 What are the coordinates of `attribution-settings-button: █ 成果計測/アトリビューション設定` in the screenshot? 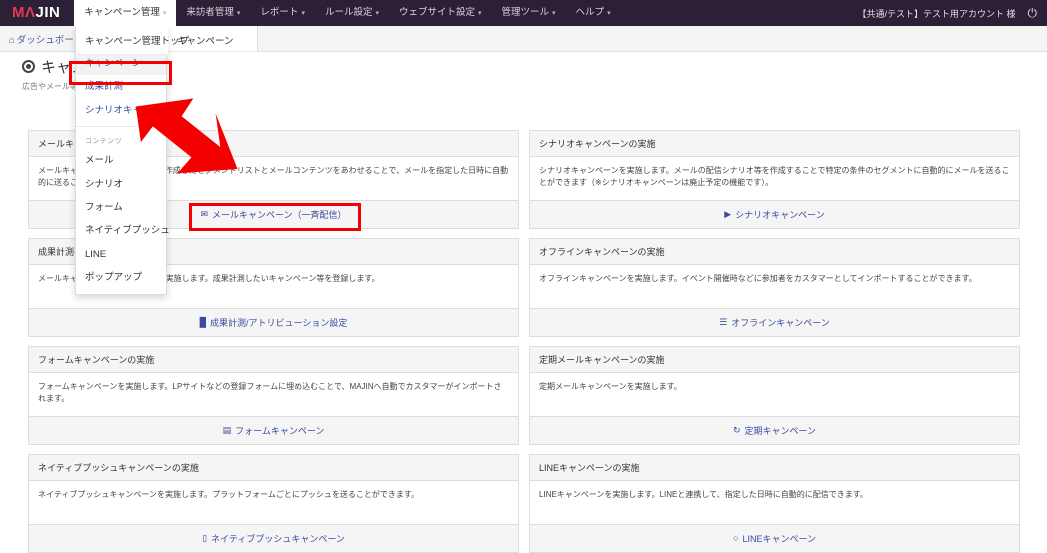 It's located at (274, 322).